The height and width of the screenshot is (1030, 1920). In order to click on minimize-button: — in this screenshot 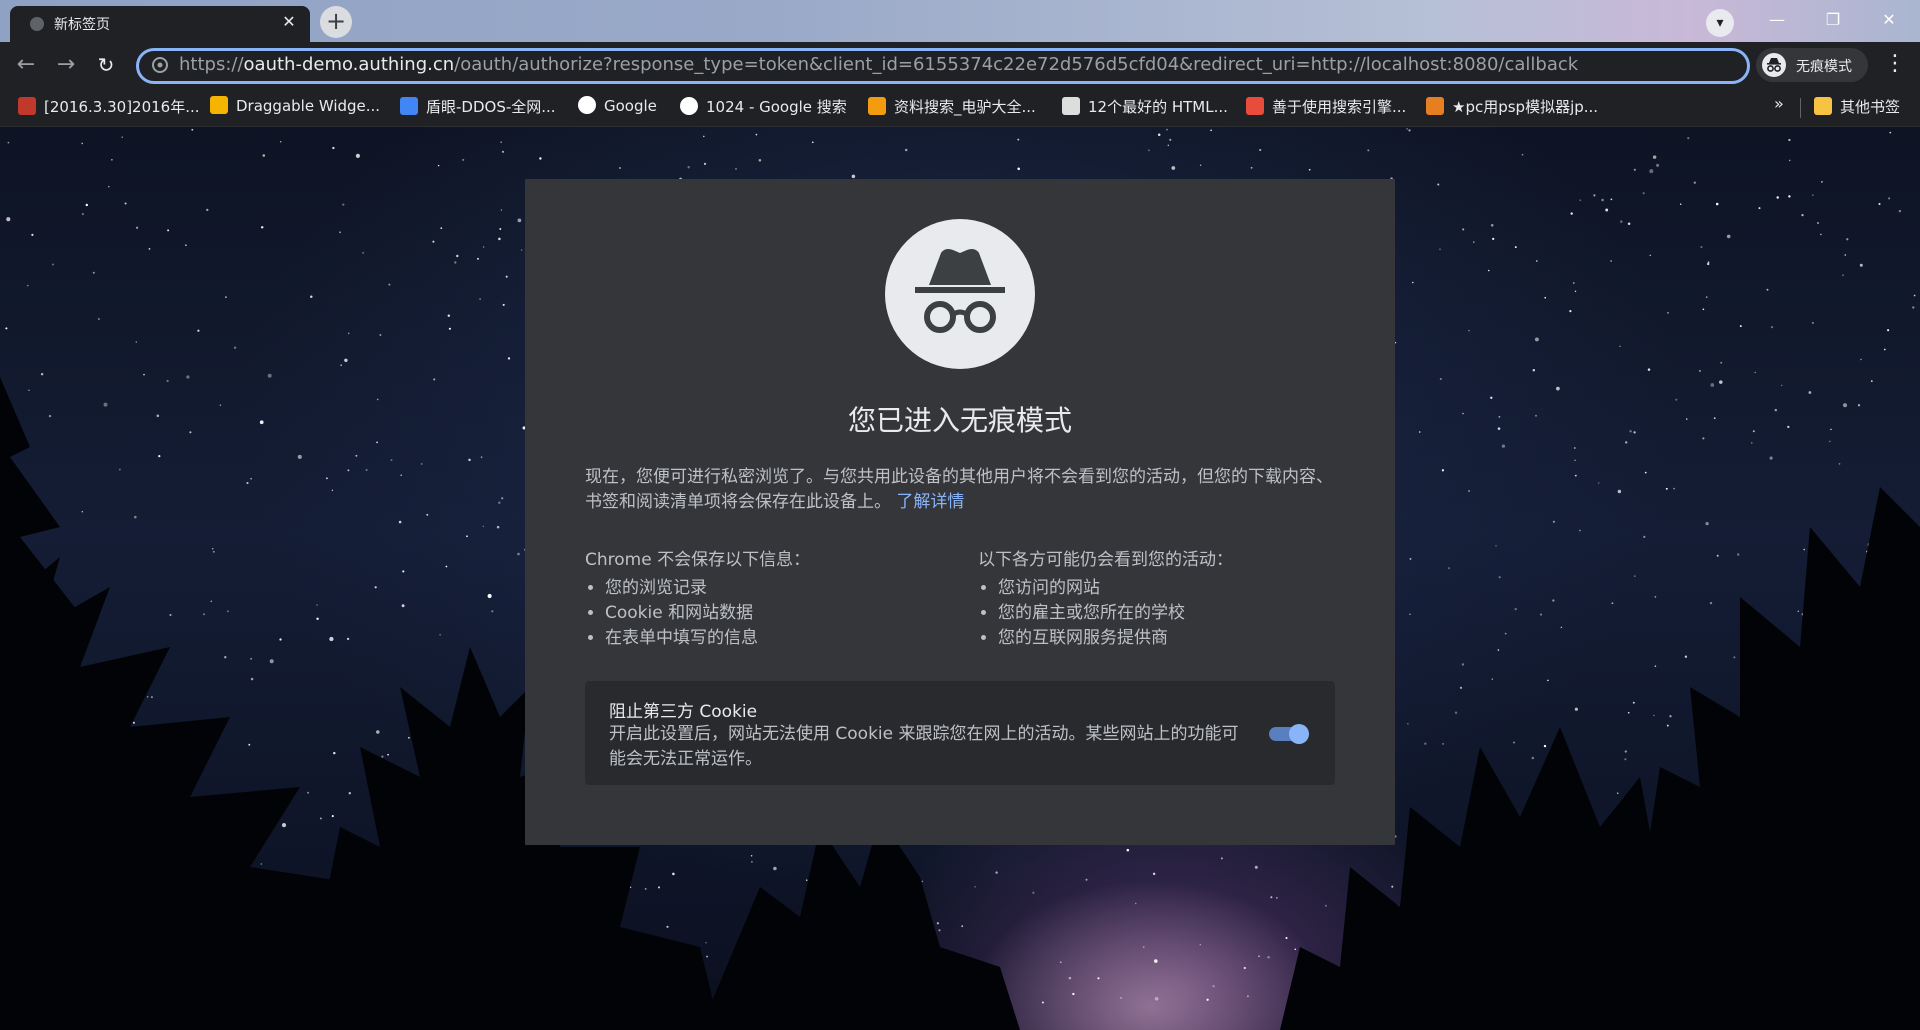, I will do `click(1777, 20)`.